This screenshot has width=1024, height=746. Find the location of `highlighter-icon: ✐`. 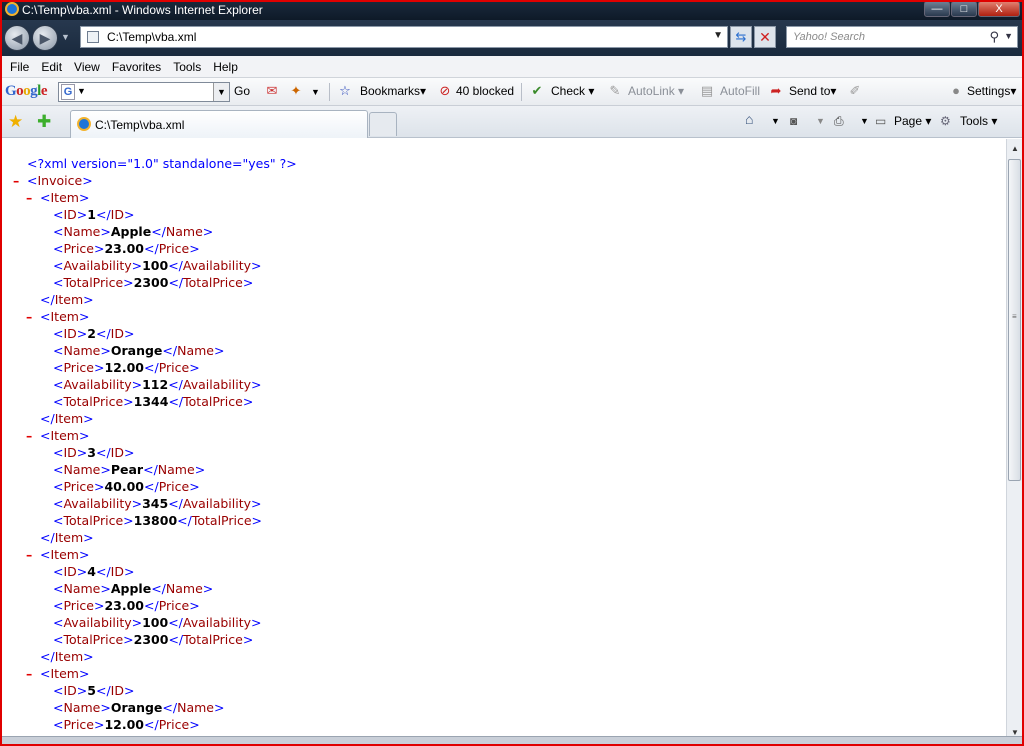

highlighter-icon: ✐ is located at coordinates (855, 91).